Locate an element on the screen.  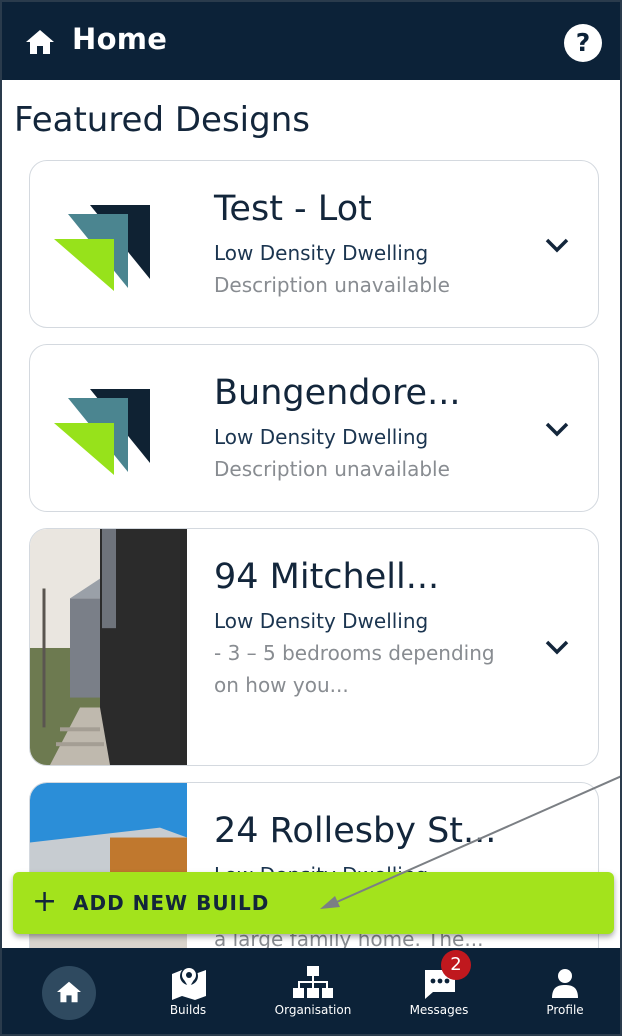
org-chart-icon is located at coordinates (313, 982).